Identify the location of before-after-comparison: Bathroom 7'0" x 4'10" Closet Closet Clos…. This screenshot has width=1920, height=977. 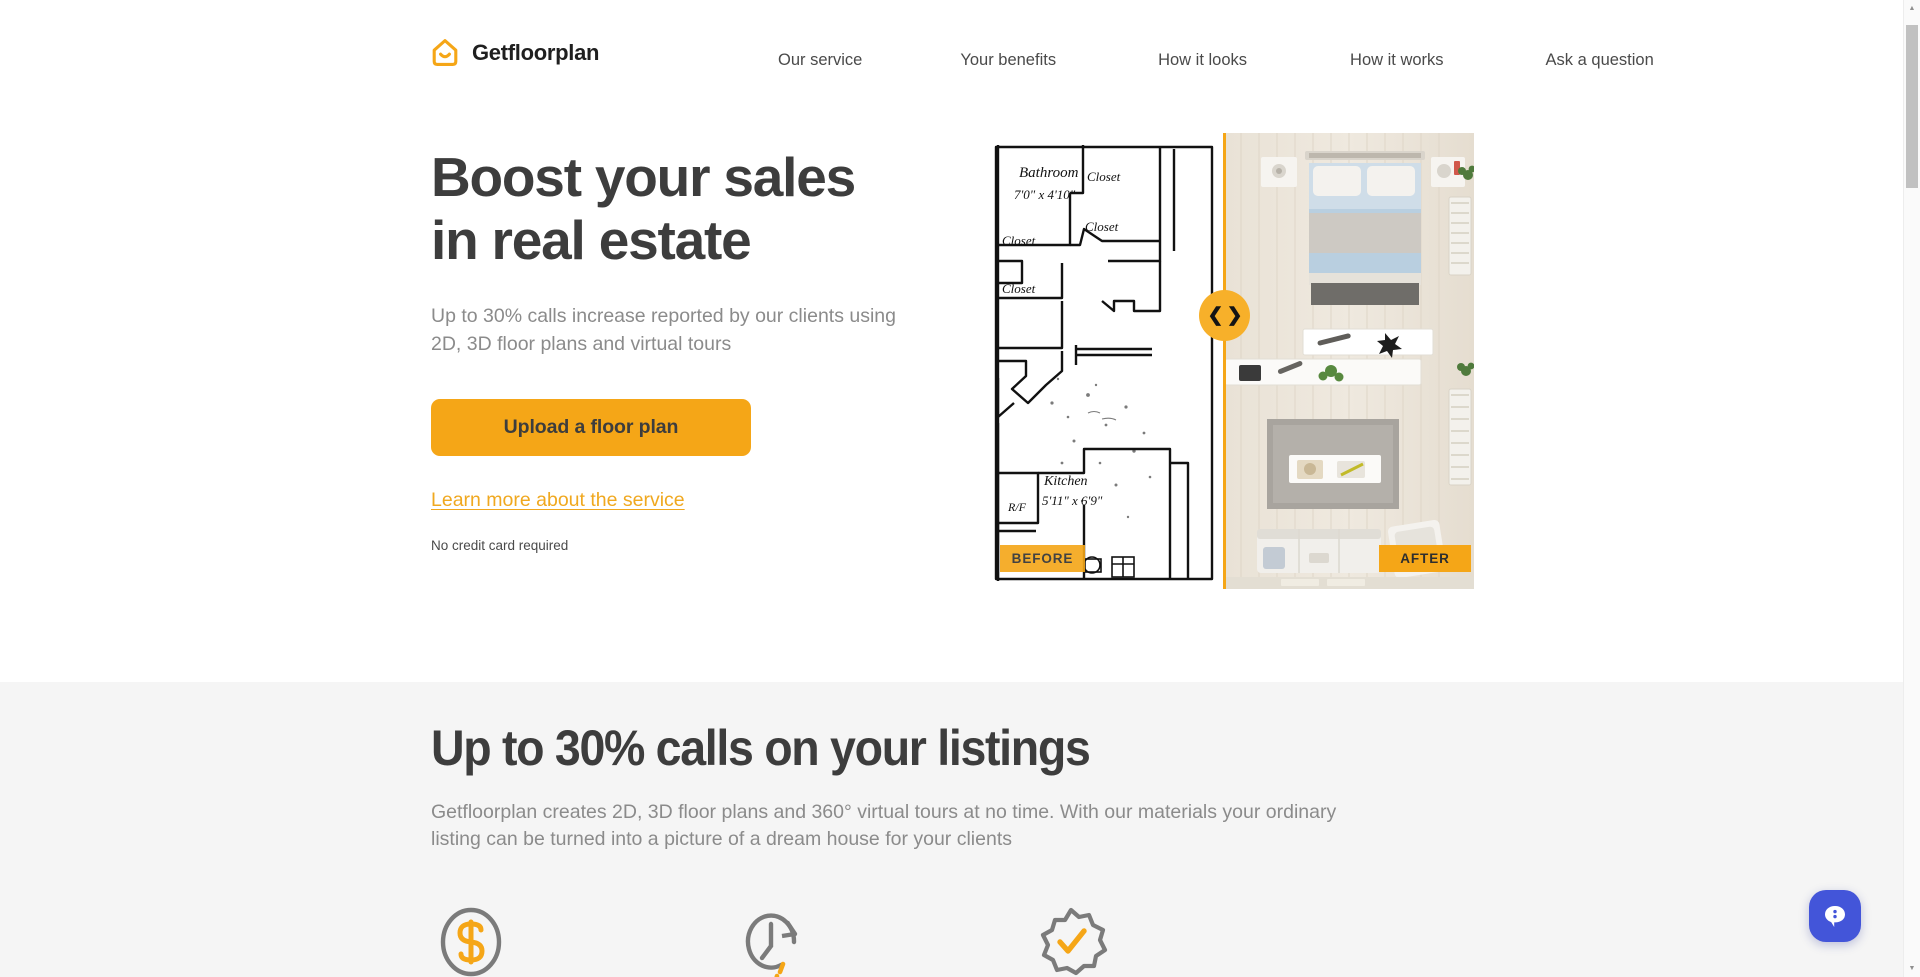
(1229, 361).